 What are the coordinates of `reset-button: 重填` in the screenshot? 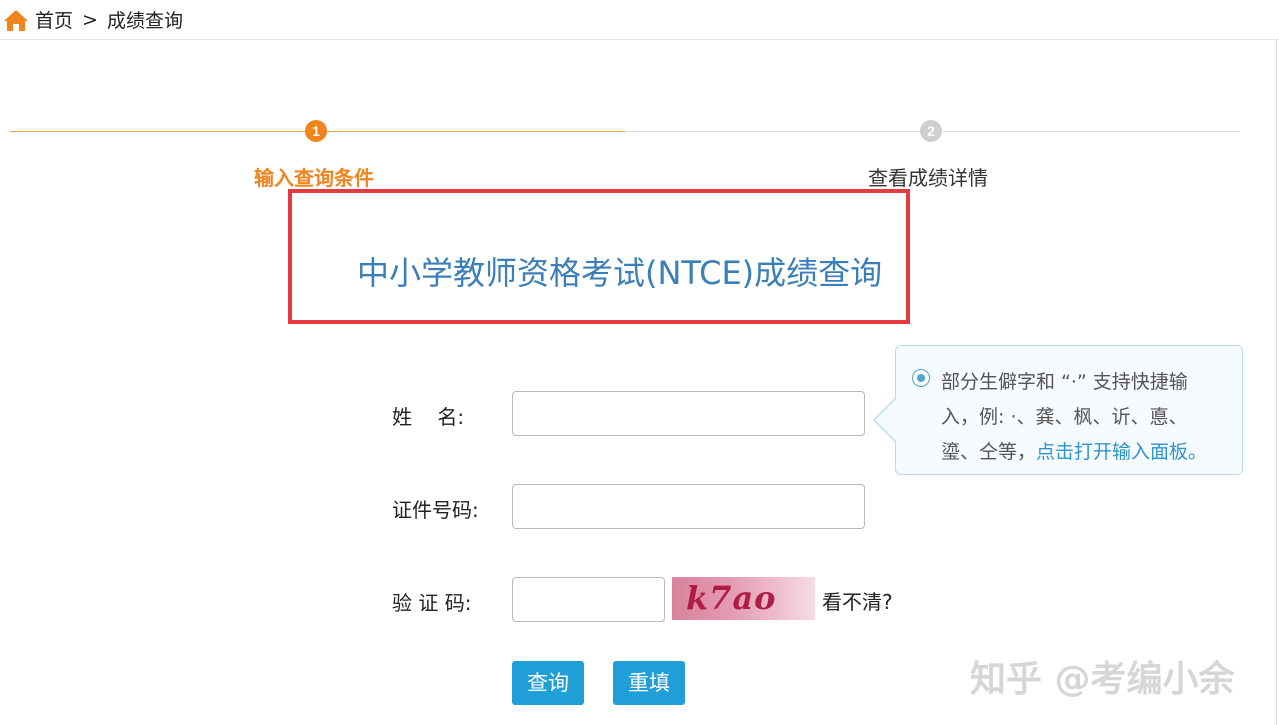 It's located at (649, 683).